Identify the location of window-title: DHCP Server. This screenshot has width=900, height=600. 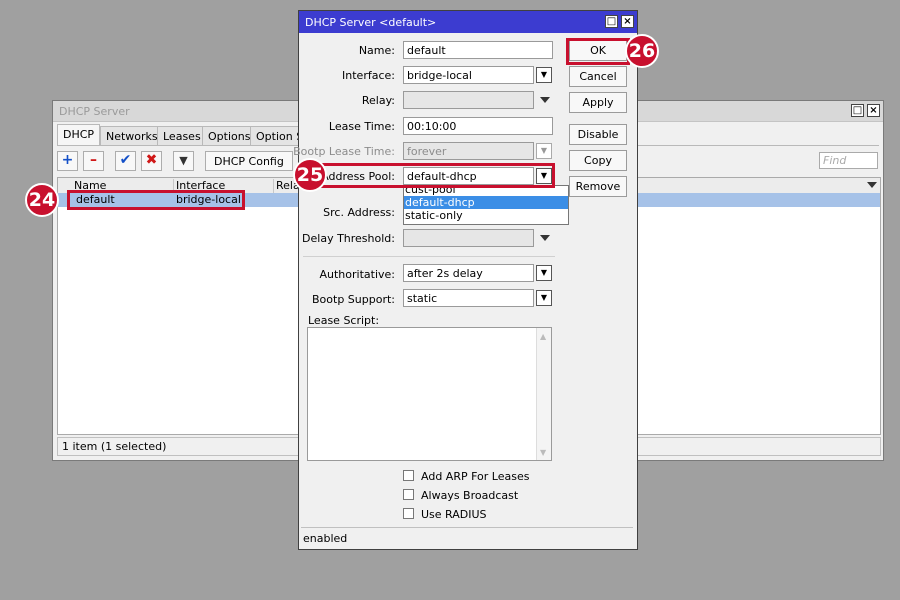
(94, 111).